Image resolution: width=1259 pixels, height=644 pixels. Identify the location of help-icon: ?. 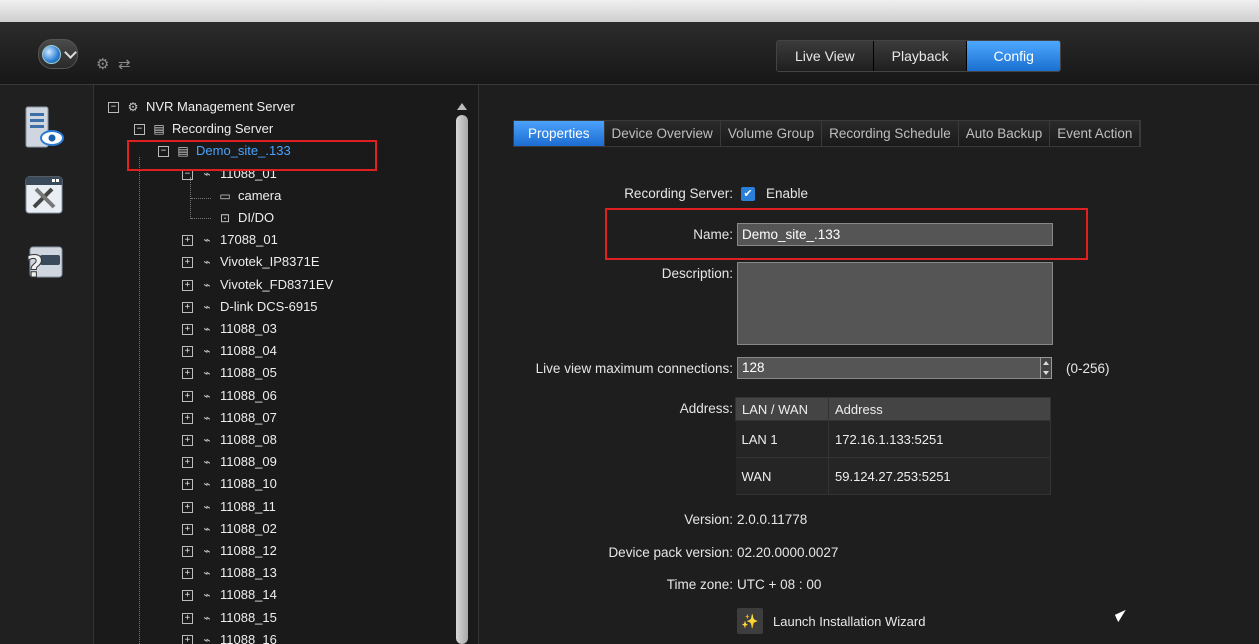
(44, 264).